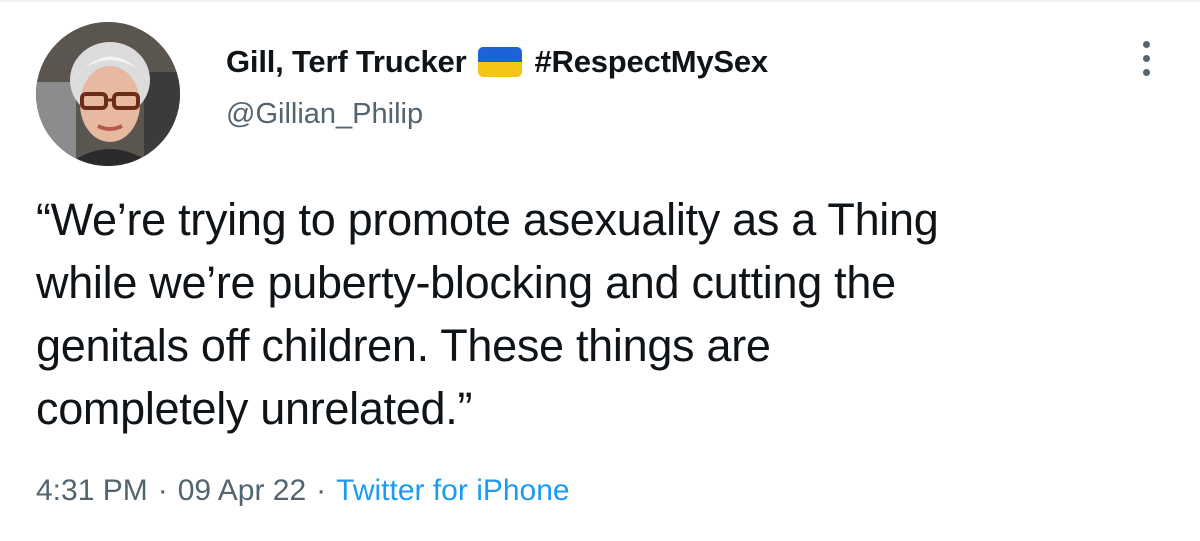 The width and height of the screenshot is (1200, 541). I want to click on author-header: Gill, Terf Trucker #RespectMySex, so click(497, 62).